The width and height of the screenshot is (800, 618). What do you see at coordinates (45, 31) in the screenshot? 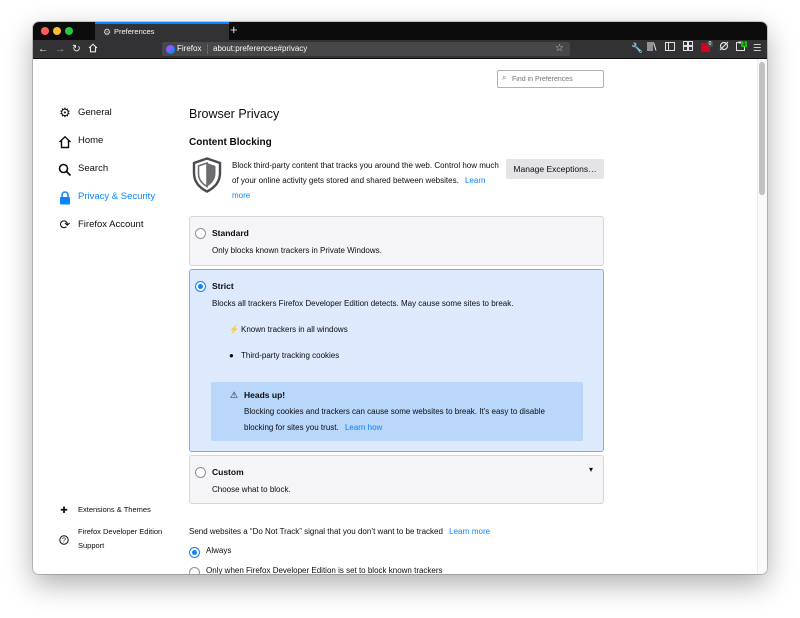
I see `close-window-button` at bounding box center [45, 31].